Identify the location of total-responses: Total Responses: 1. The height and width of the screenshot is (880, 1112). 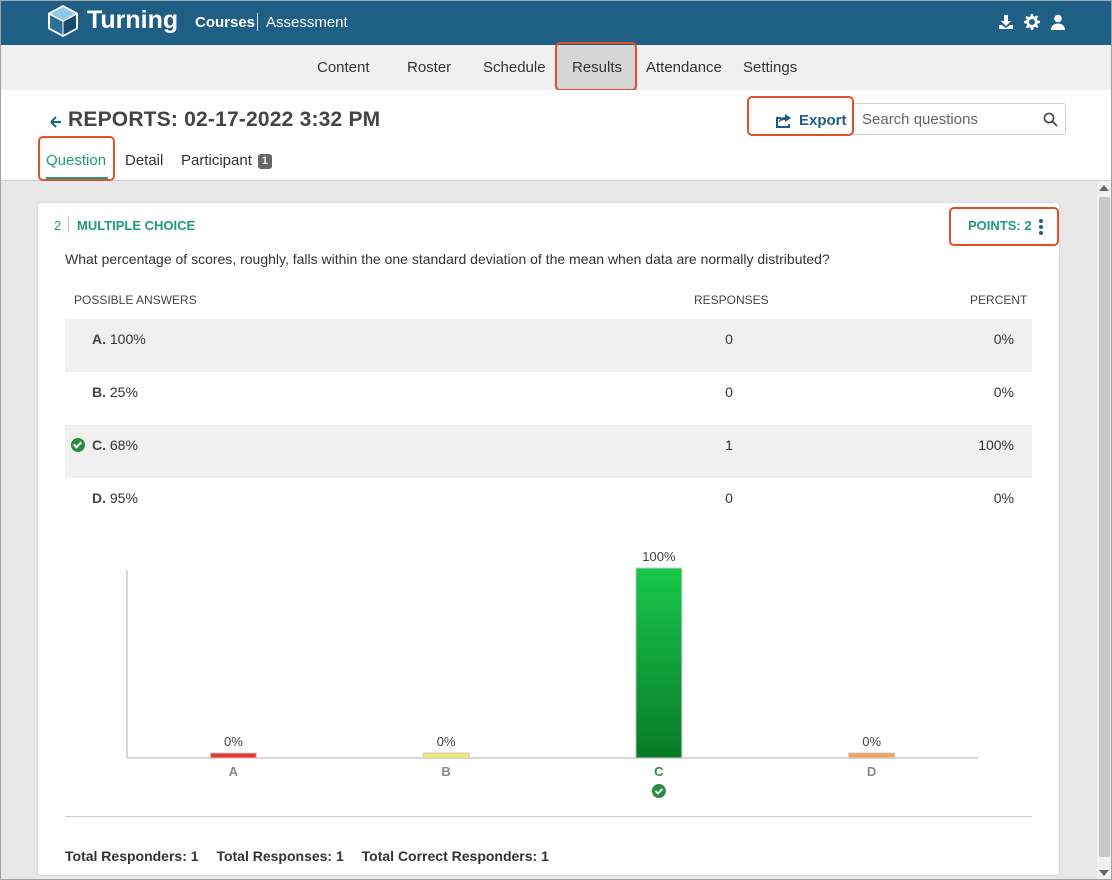
(280, 856).